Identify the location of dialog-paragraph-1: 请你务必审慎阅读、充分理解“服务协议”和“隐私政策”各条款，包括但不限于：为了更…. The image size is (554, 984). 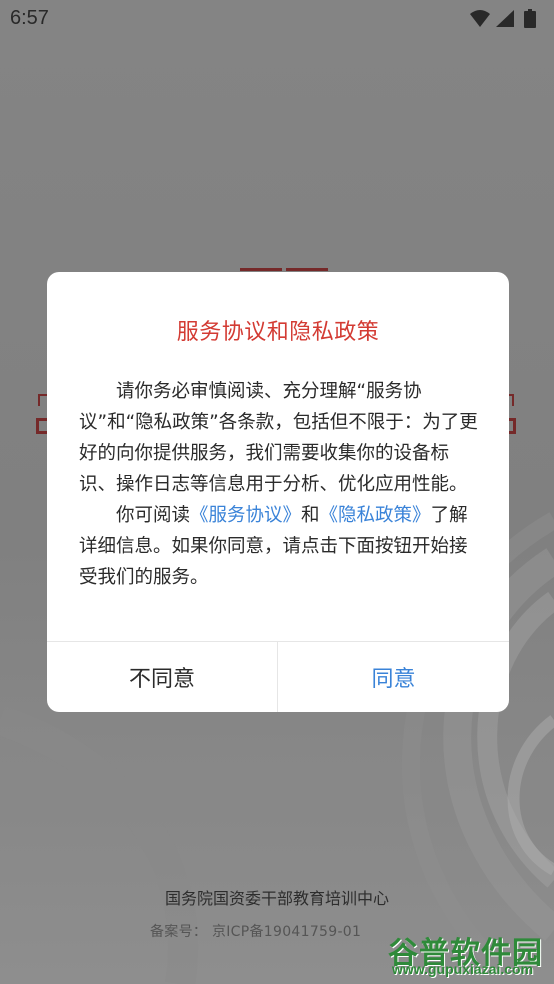
(278, 438).